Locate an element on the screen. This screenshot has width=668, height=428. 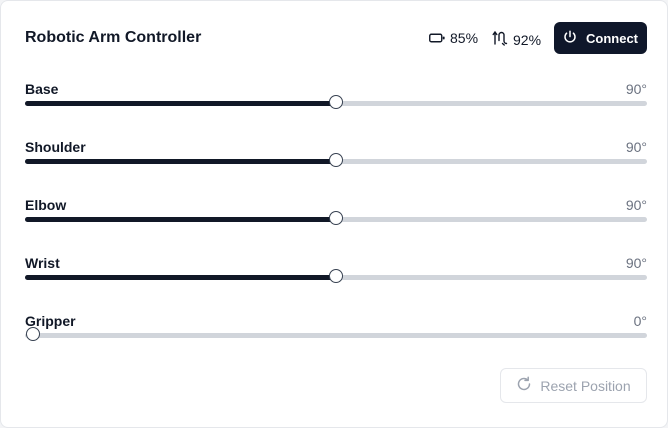
page-title: Robotic Arm Controller is located at coordinates (113, 37).